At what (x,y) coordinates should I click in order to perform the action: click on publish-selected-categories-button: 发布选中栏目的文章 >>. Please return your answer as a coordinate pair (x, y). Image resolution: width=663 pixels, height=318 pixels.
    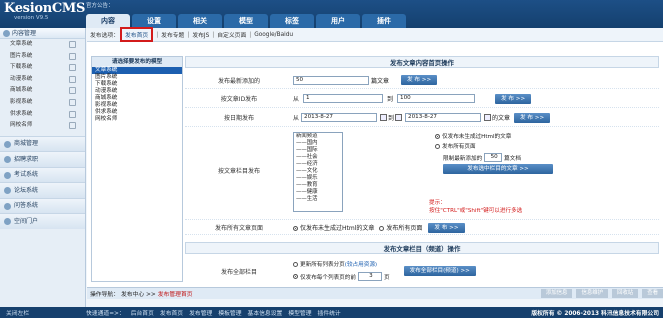
    Looking at the image, I should click on (498, 169).